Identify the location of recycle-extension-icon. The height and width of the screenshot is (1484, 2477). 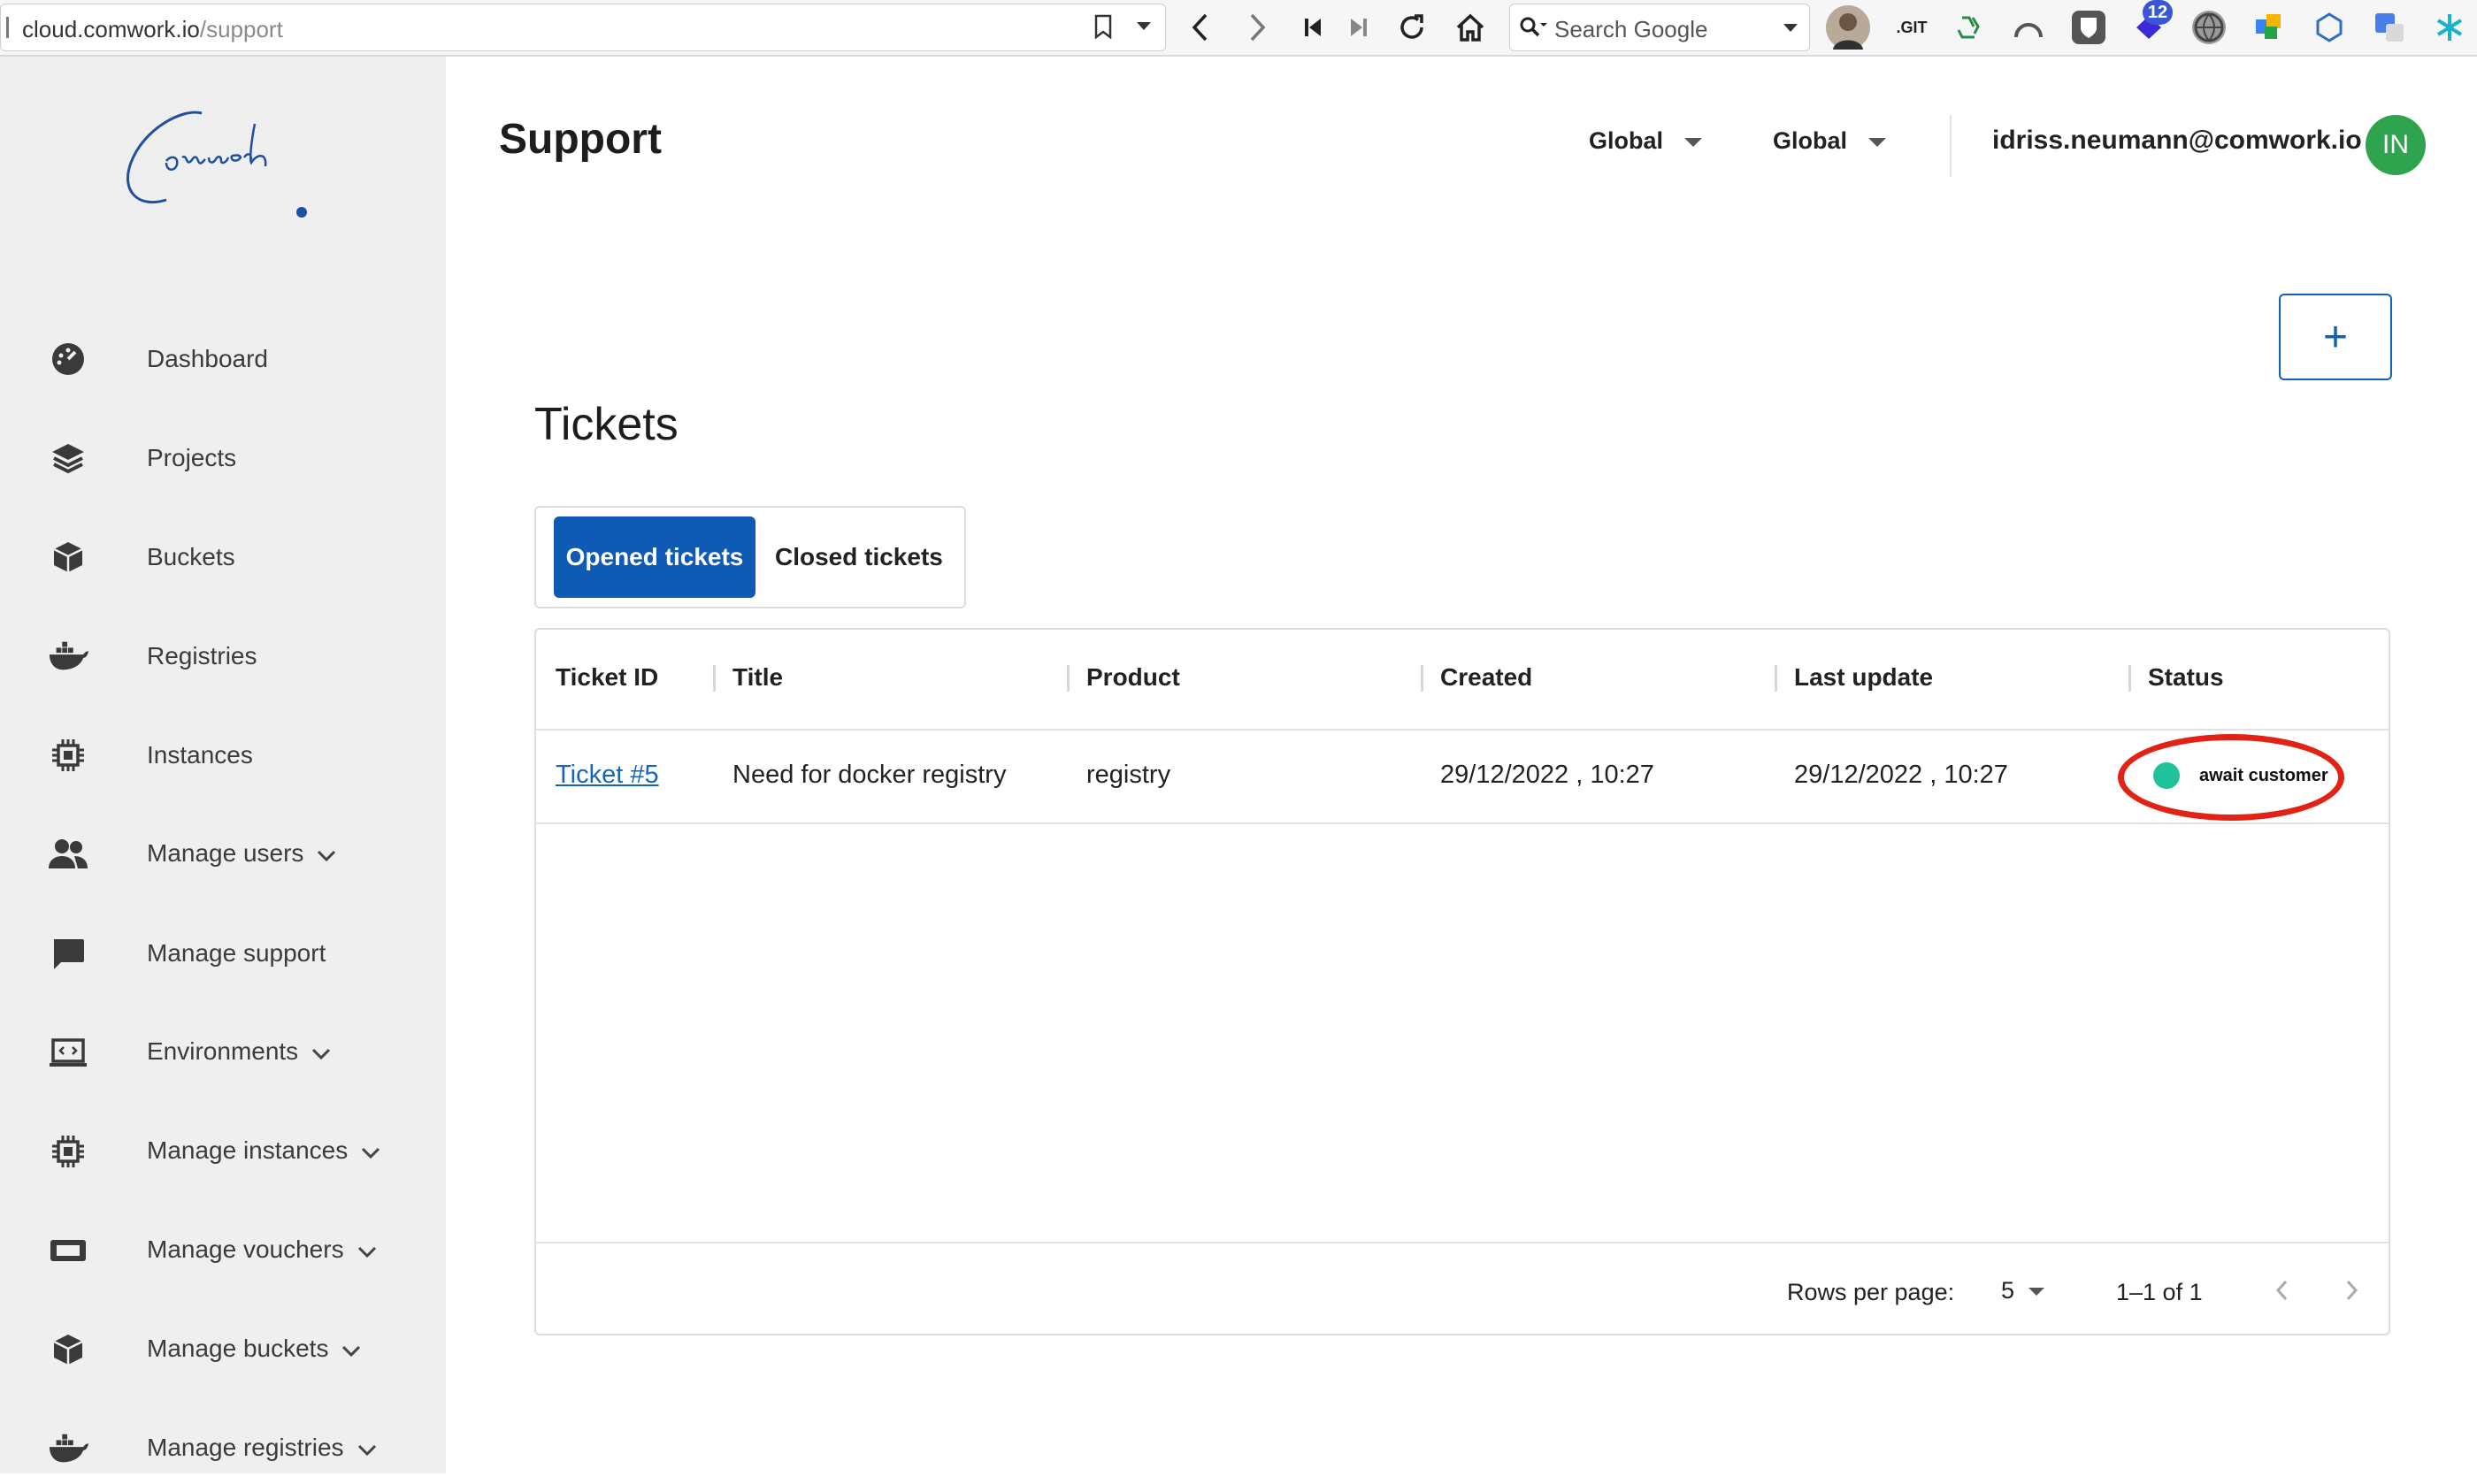
(1968, 27).